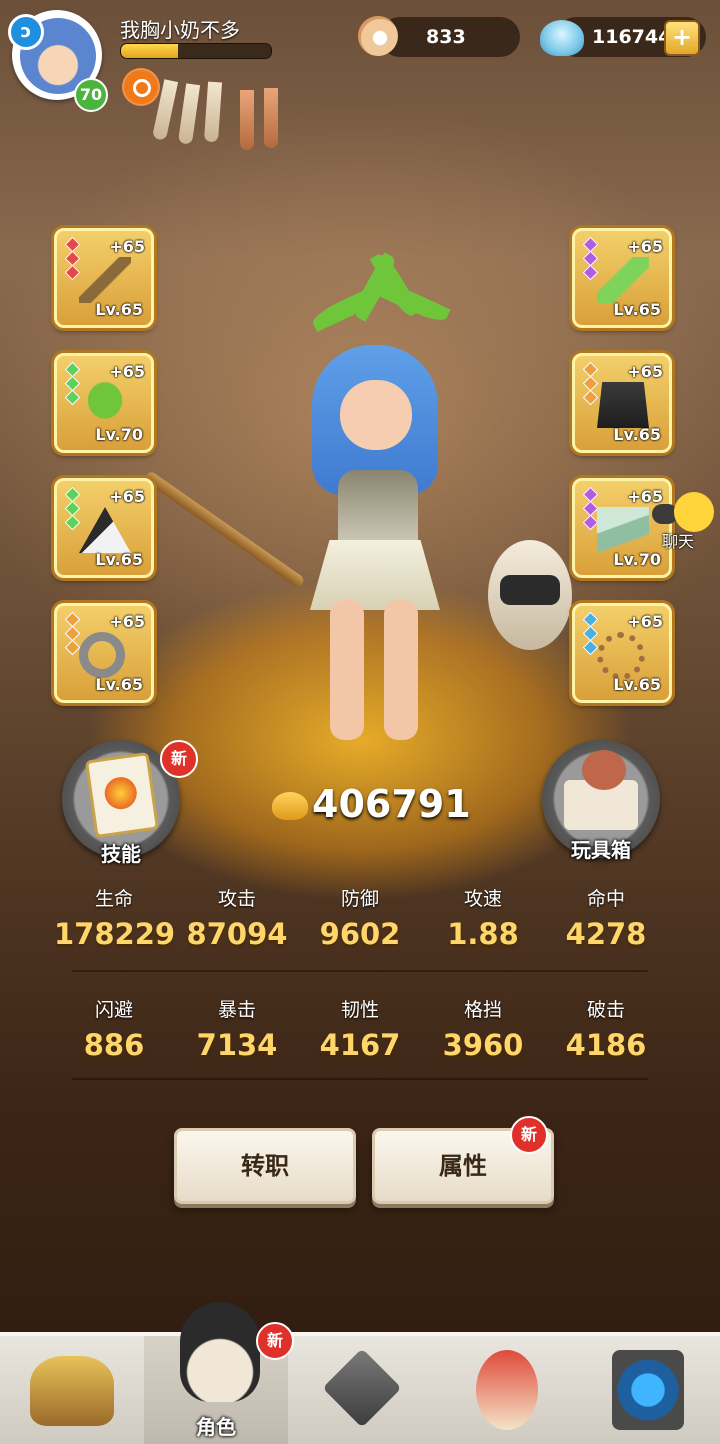 This screenshot has width=720, height=1444. Describe the element at coordinates (141, 87) in the screenshot. I see `title-medal-icon` at that location.